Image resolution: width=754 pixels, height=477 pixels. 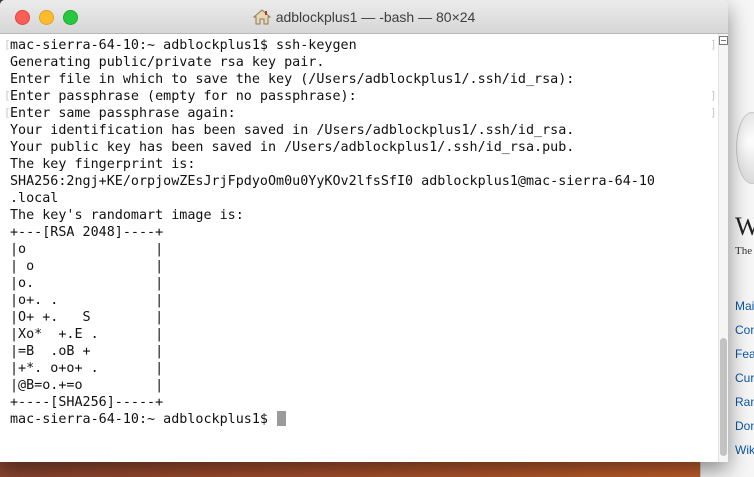 I want to click on background-nav-link: Ran, so click(x=744, y=402).